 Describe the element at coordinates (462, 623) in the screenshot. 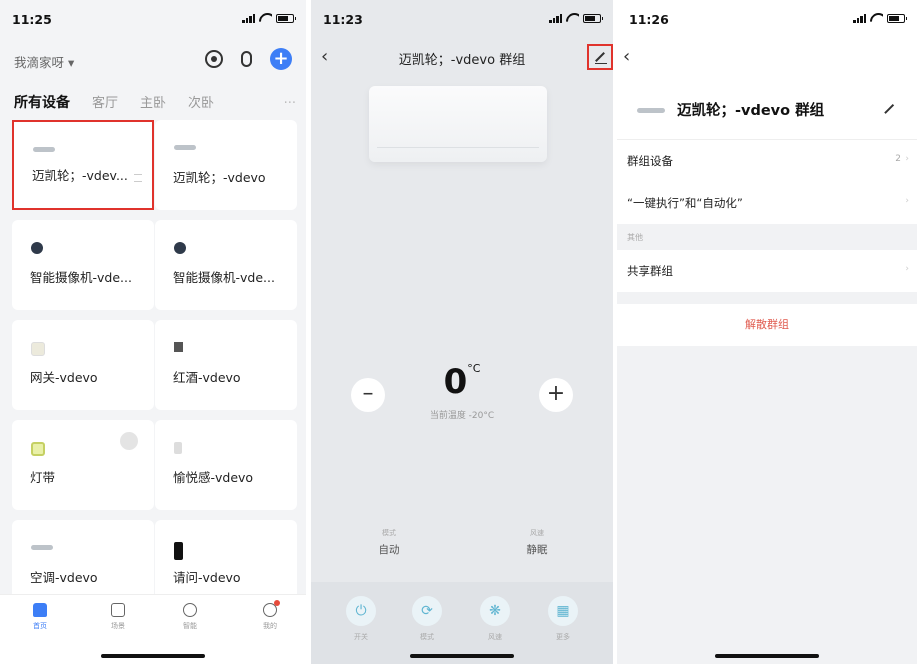

I see `control-bar: ⏻ 开关 ⟳ 模式 ❋ 风速 ▦ 更多` at that location.